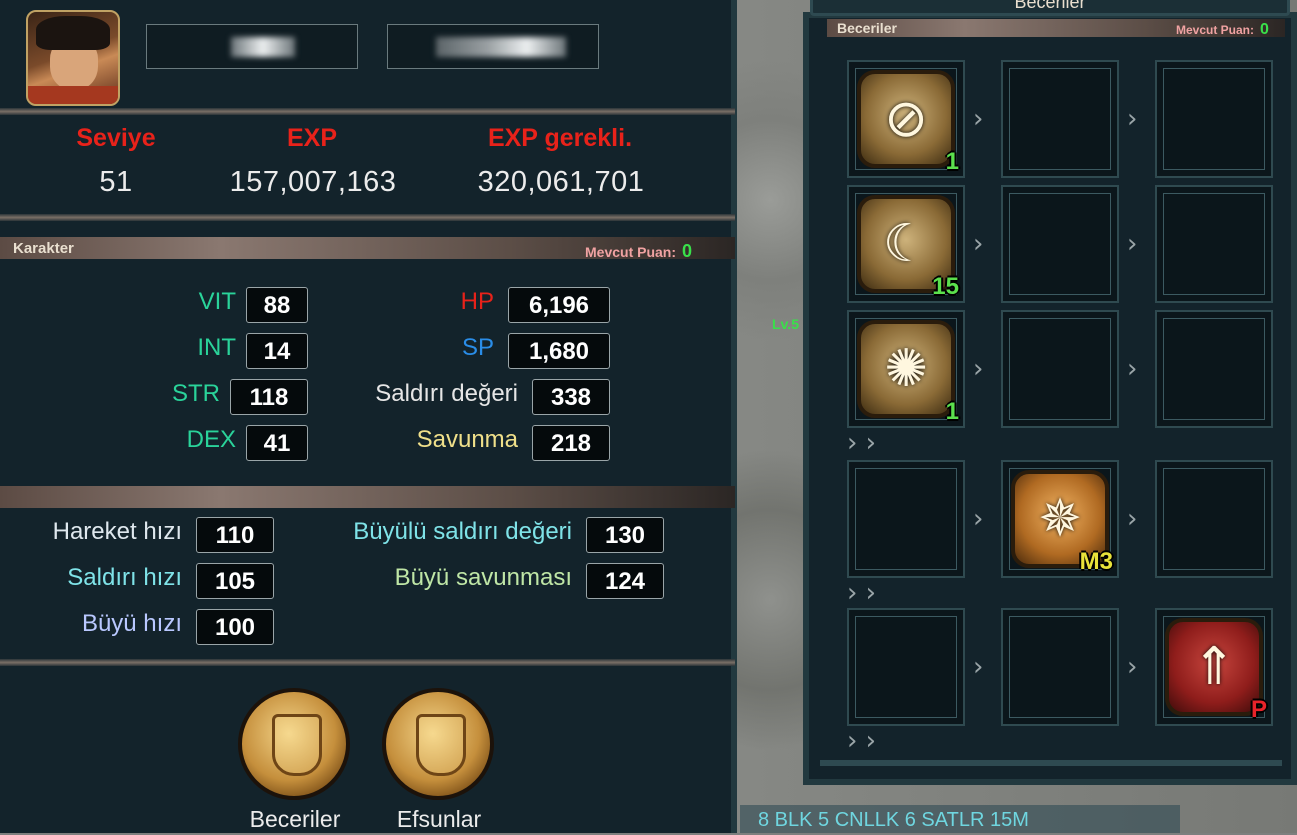 The image size is (1297, 835). I want to click on character-points: Mevcut Puan: 0, so click(638, 251).